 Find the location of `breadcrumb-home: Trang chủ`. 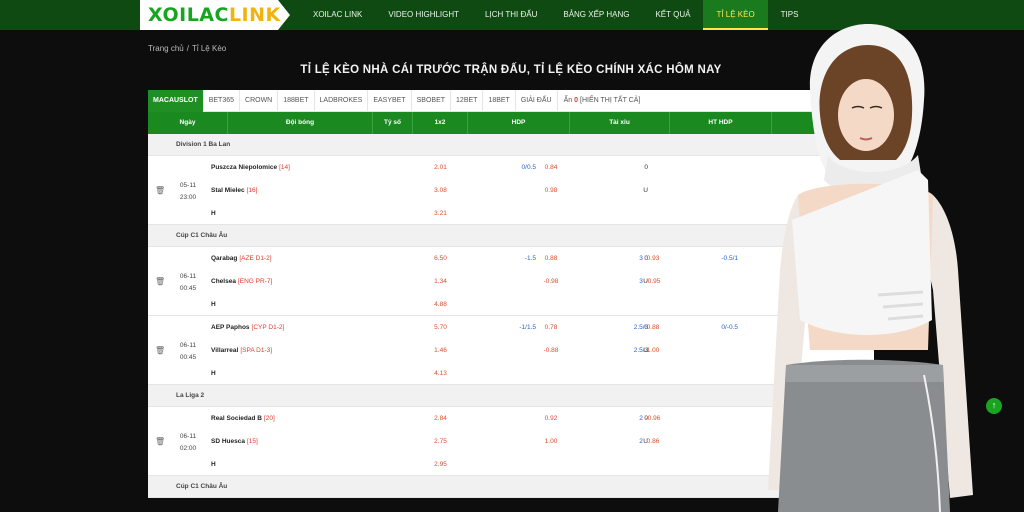

breadcrumb-home: Trang chủ is located at coordinates (166, 48).